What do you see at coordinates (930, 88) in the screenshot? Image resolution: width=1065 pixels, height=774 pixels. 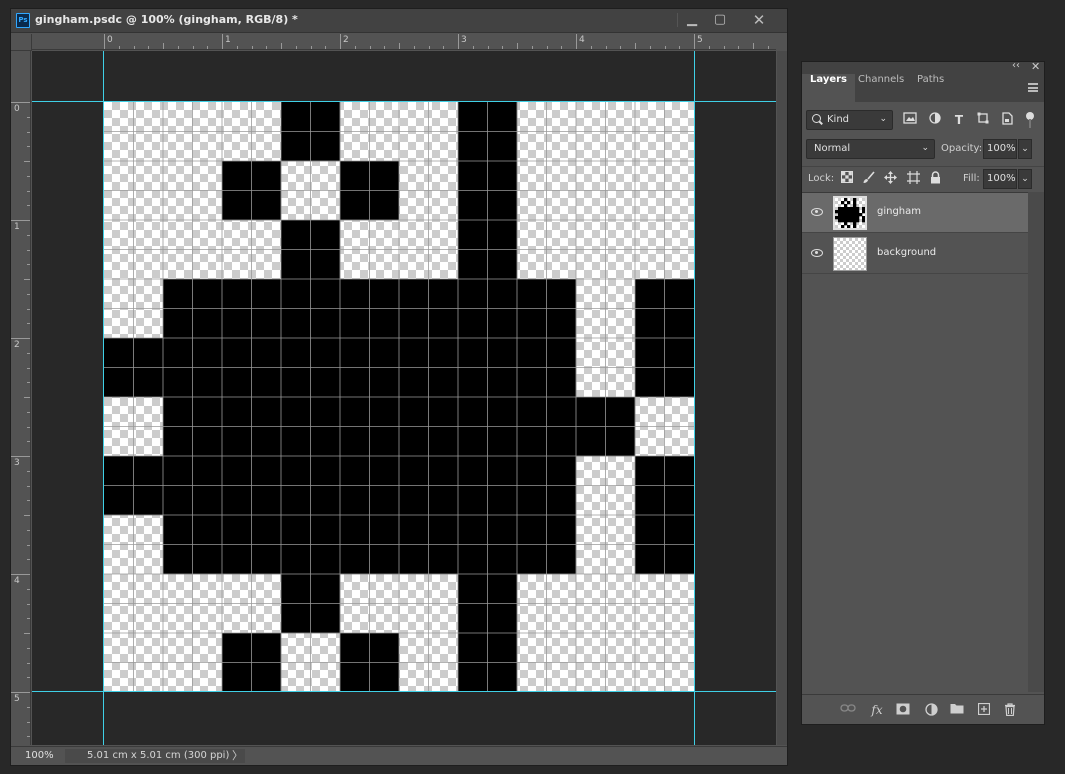 I see `tab-paths: Paths` at bounding box center [930, 88].